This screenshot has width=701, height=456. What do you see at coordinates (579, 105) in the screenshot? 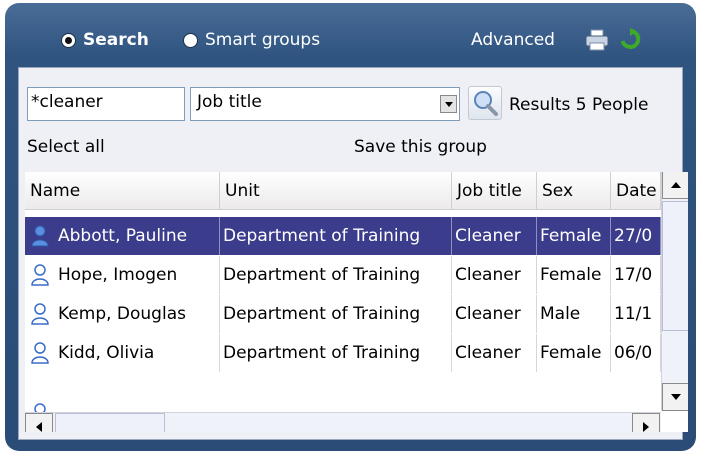
I see `results-count: Results 5 People` at bounding box center [579, 105].